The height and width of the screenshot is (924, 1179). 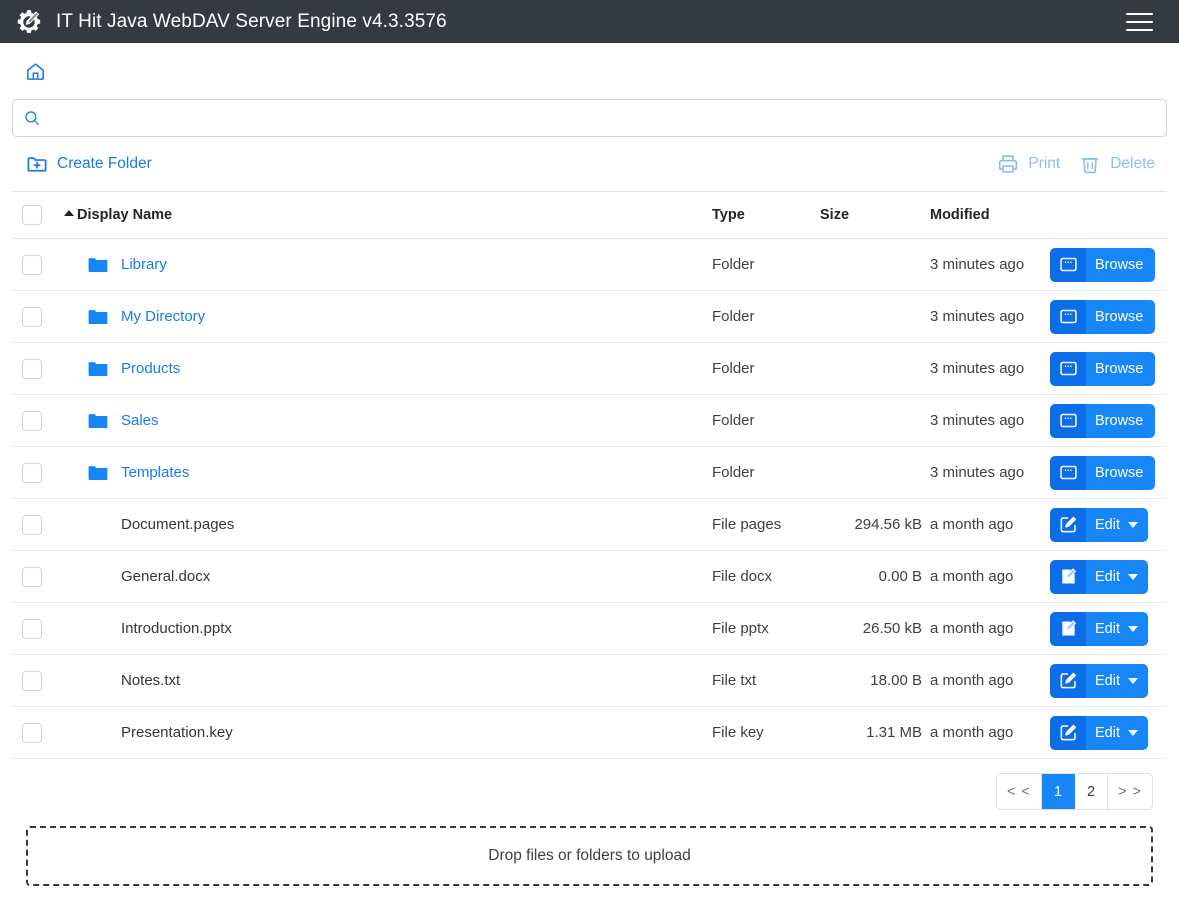 I want to click on row-modified-cell: a month ago, so click(x=990, y=680).